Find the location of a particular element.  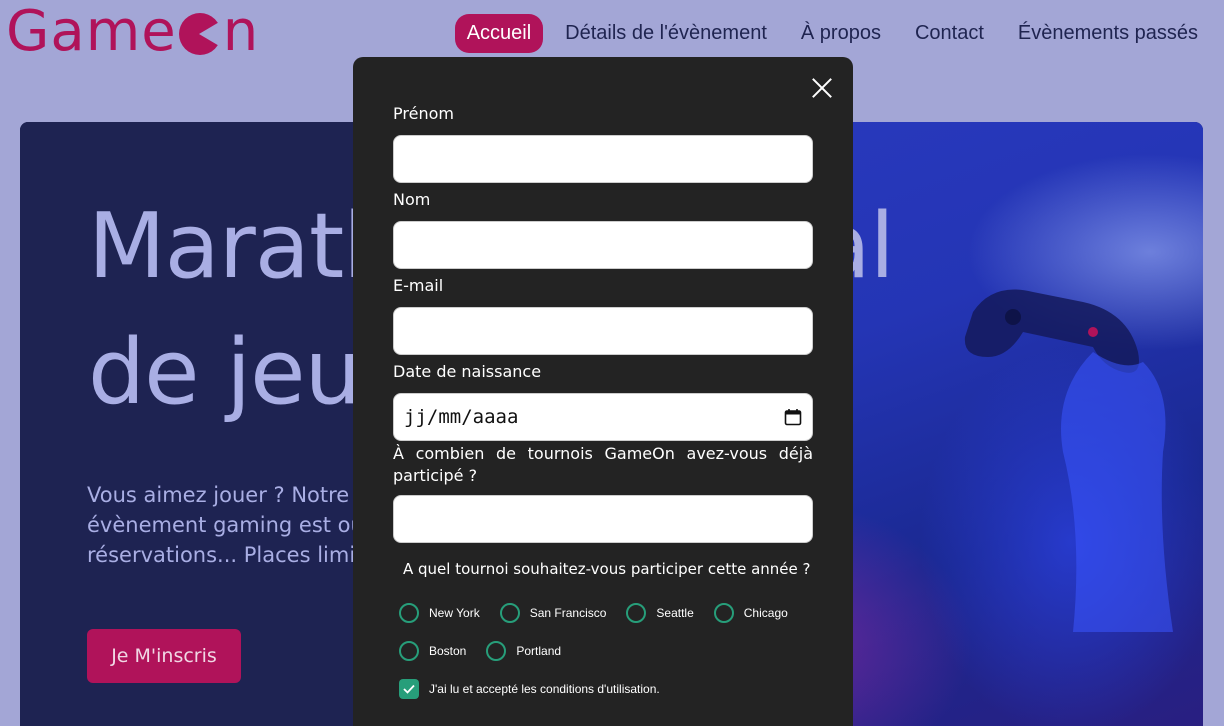

radio-label: Seattle is located at coordinates (675, 613).